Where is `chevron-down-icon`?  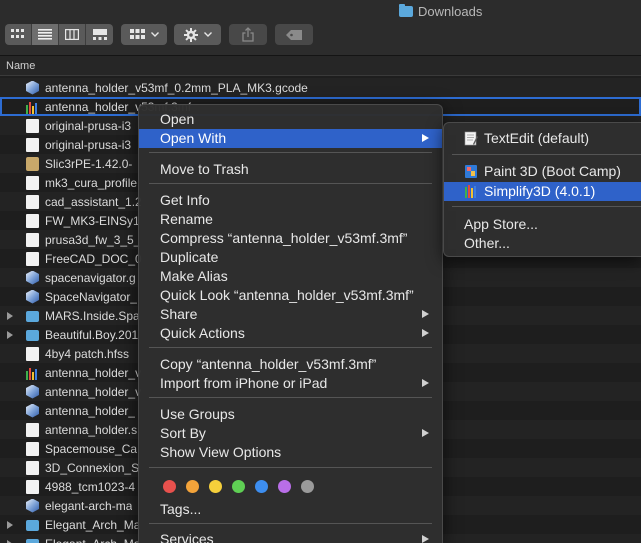 chevron-down-icon is located at coordinates (207, 34).